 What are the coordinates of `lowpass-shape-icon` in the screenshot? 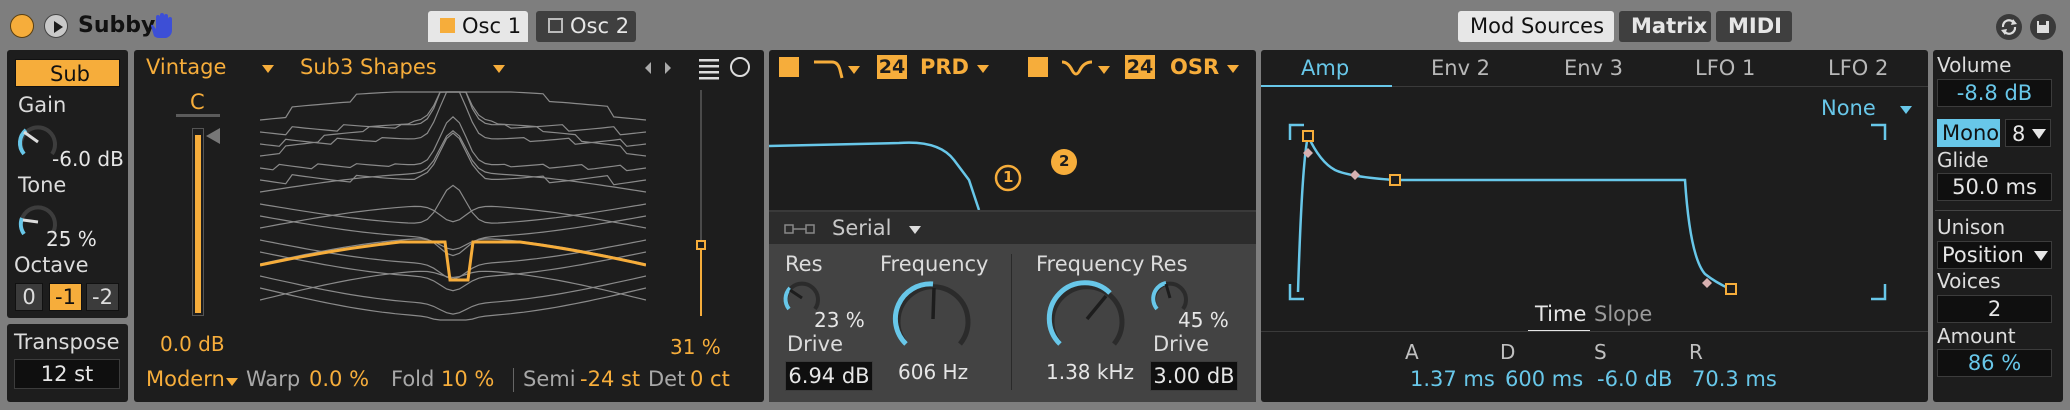 It's located at (831, 68).